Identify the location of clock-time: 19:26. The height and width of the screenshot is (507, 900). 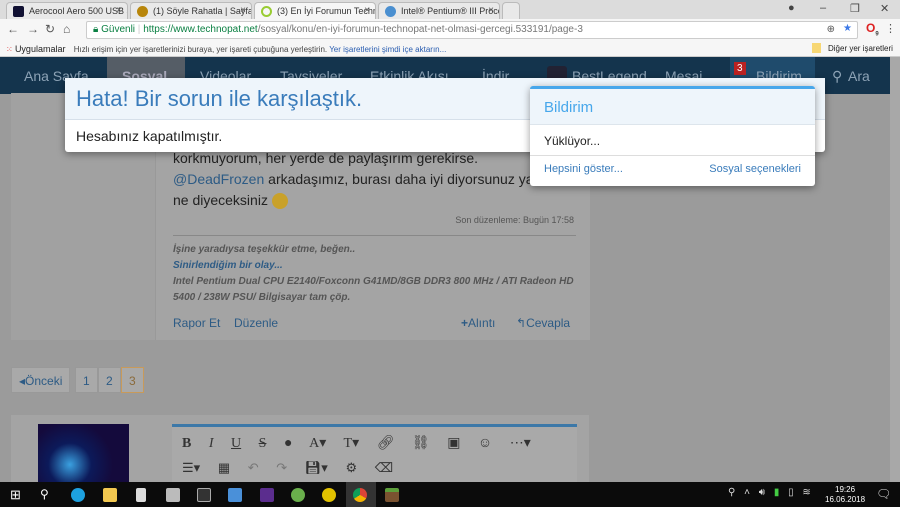
(845, 489).